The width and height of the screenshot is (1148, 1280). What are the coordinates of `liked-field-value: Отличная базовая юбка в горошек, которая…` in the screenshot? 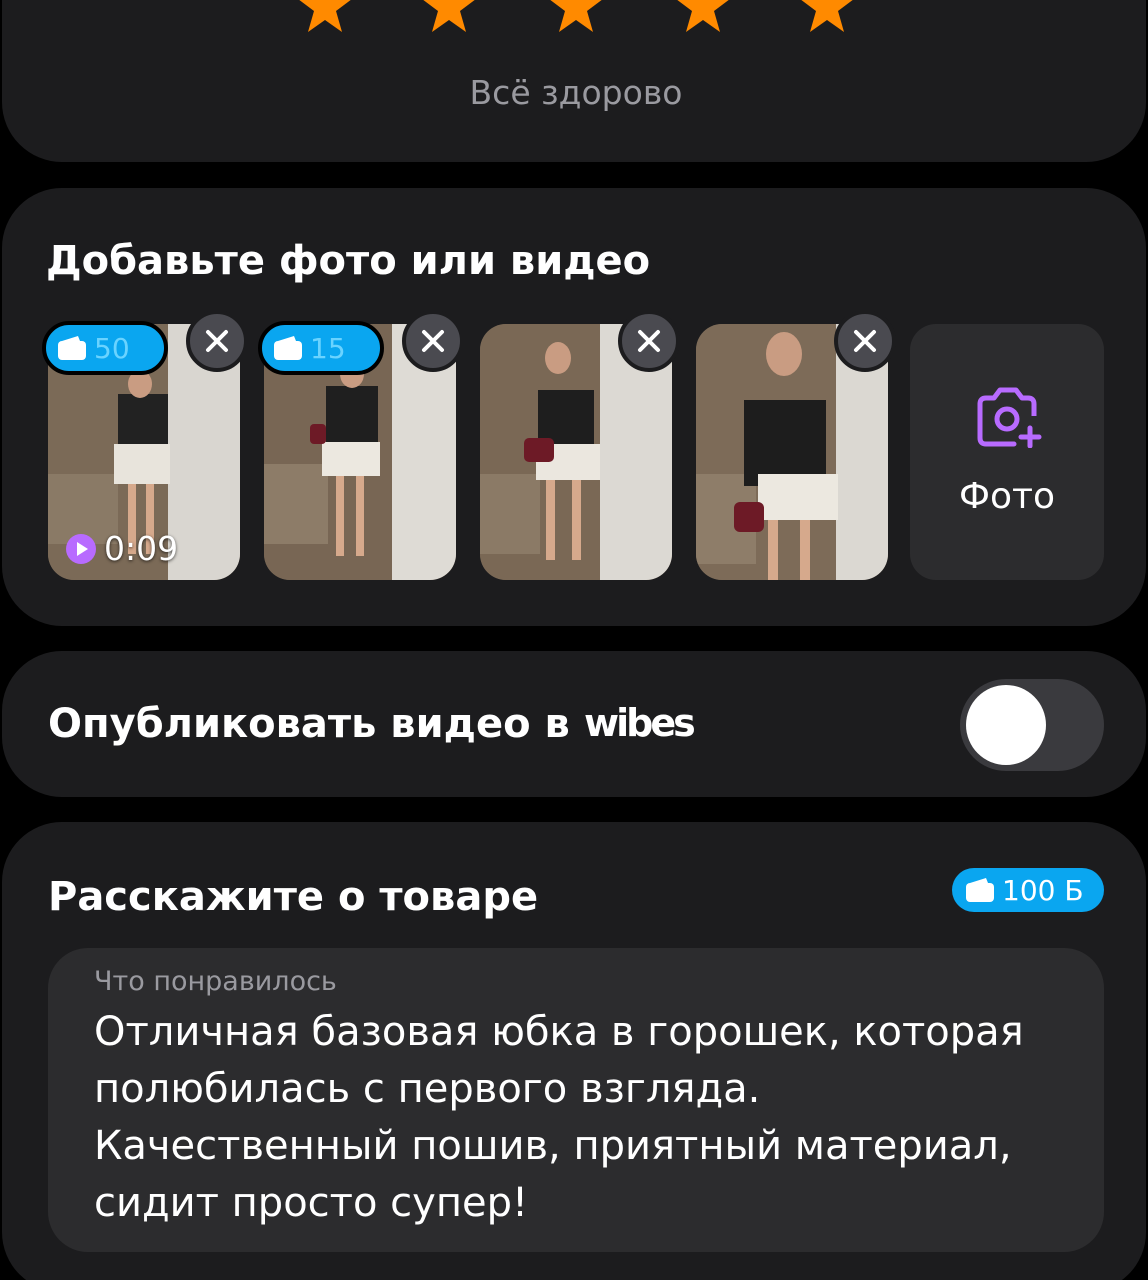 It's located at (574, 1118).